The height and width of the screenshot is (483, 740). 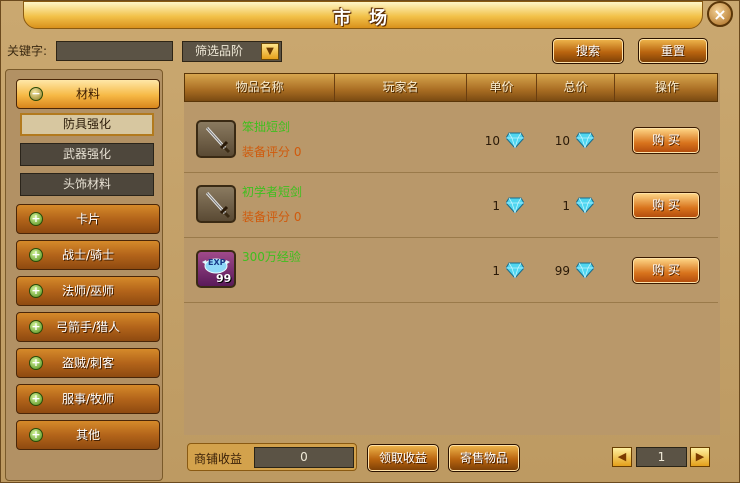 I want to click on category-other: + 其他, so click(x=88, y=435).